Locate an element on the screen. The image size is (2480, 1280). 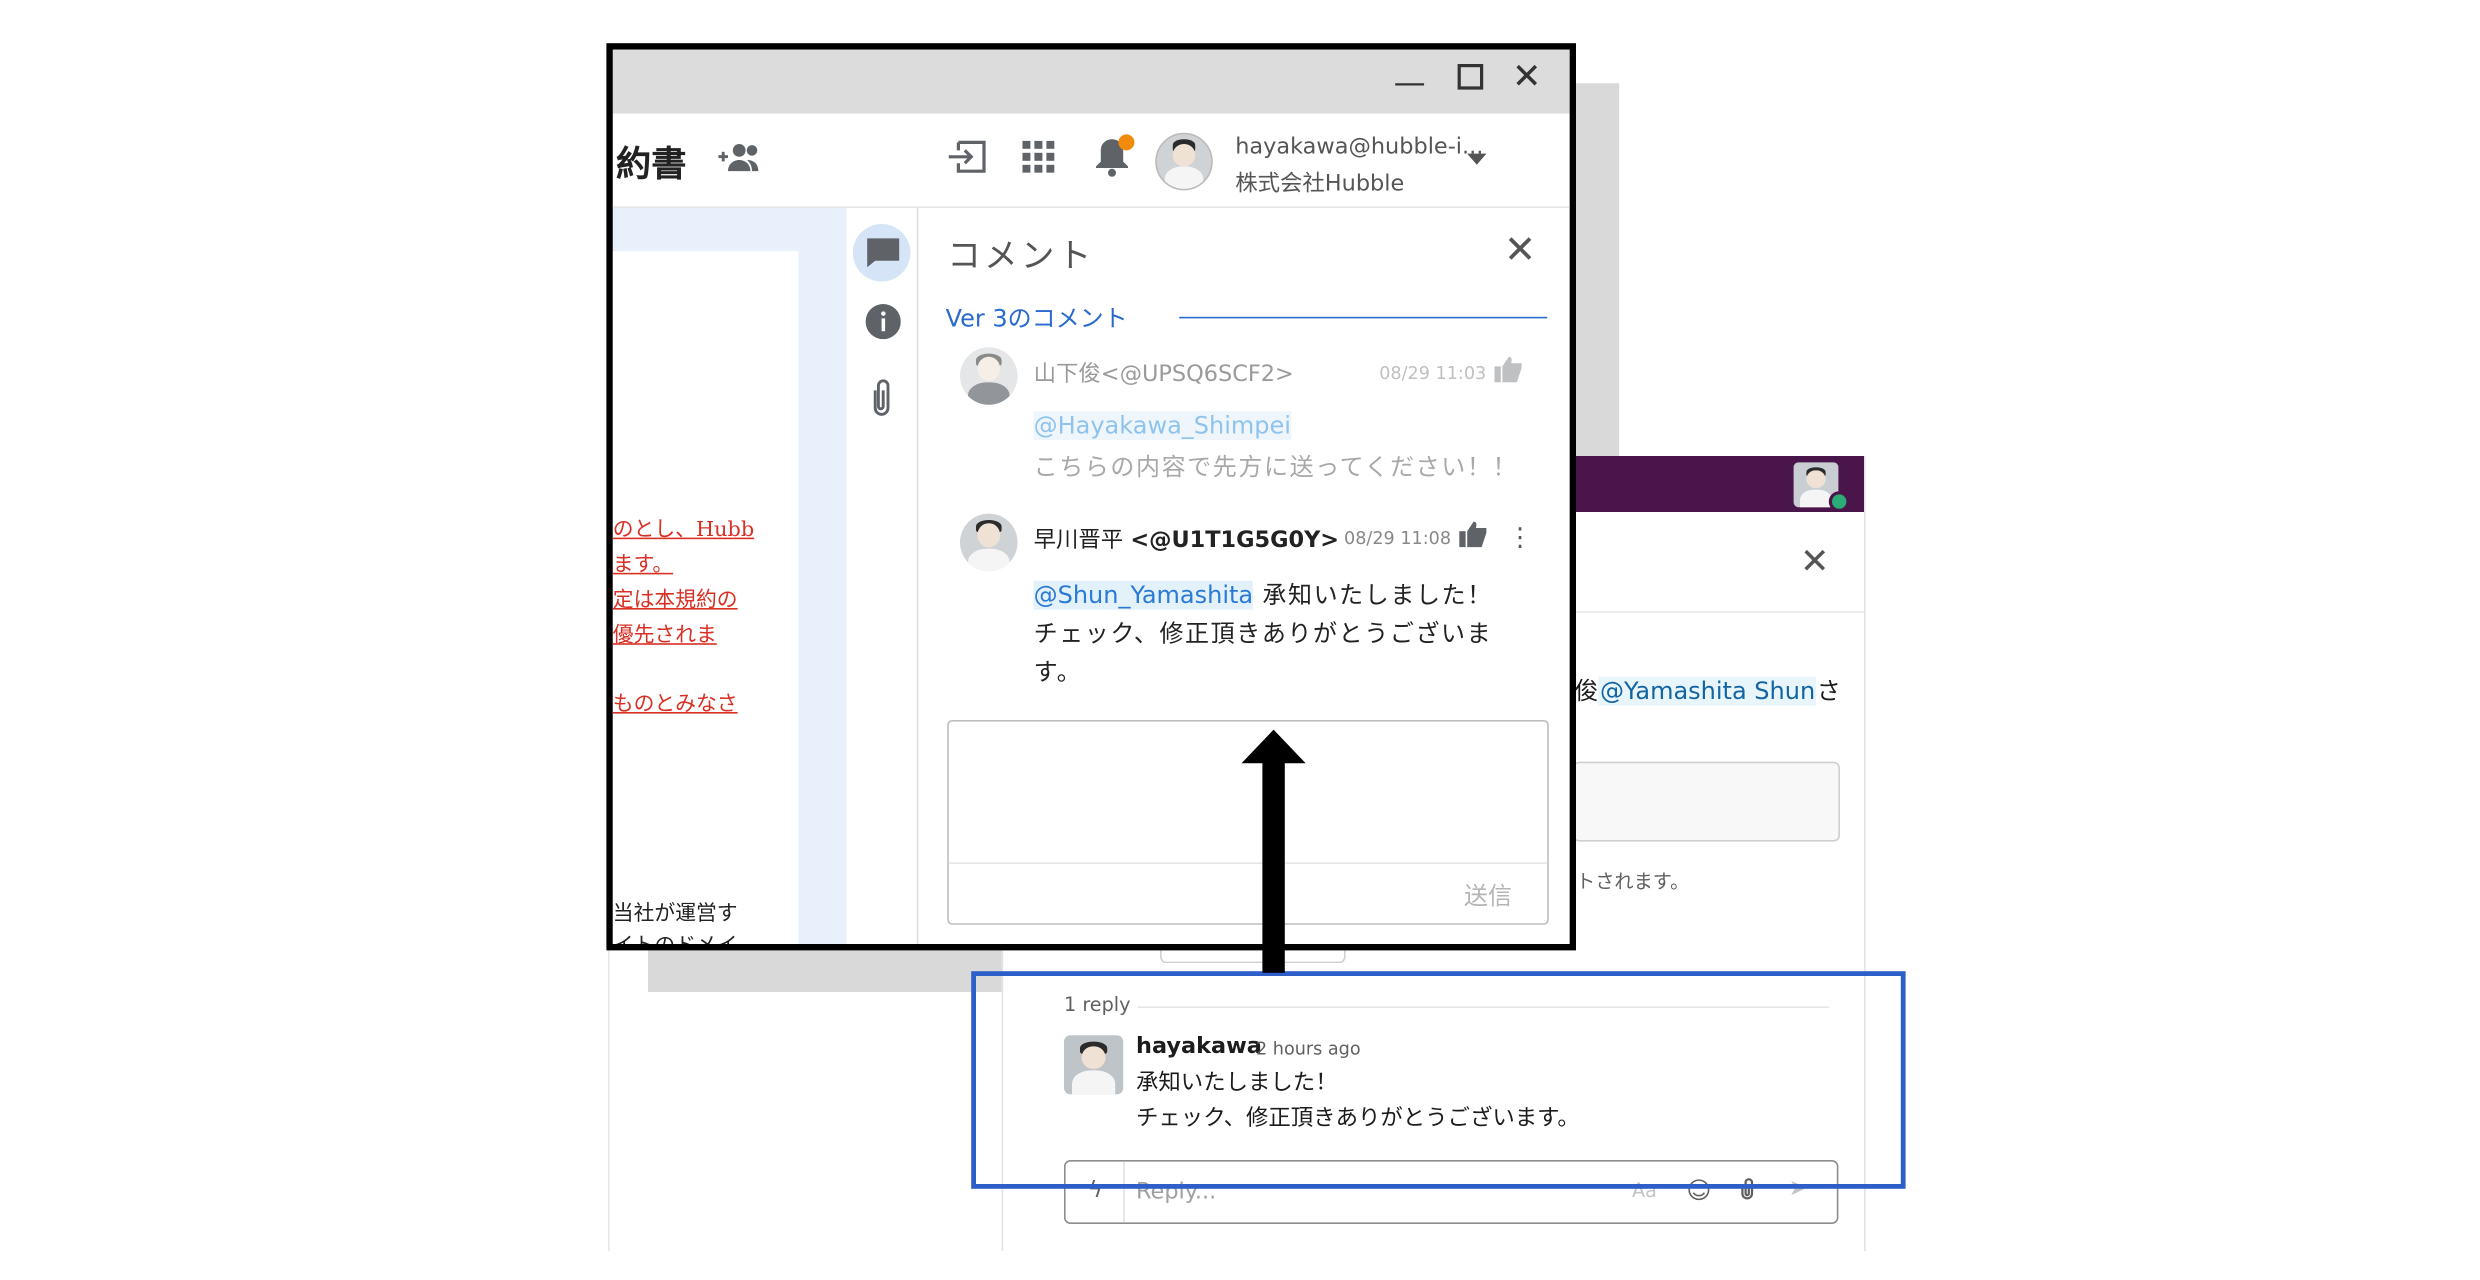
comment-icon is located at coordinates (883, 256).